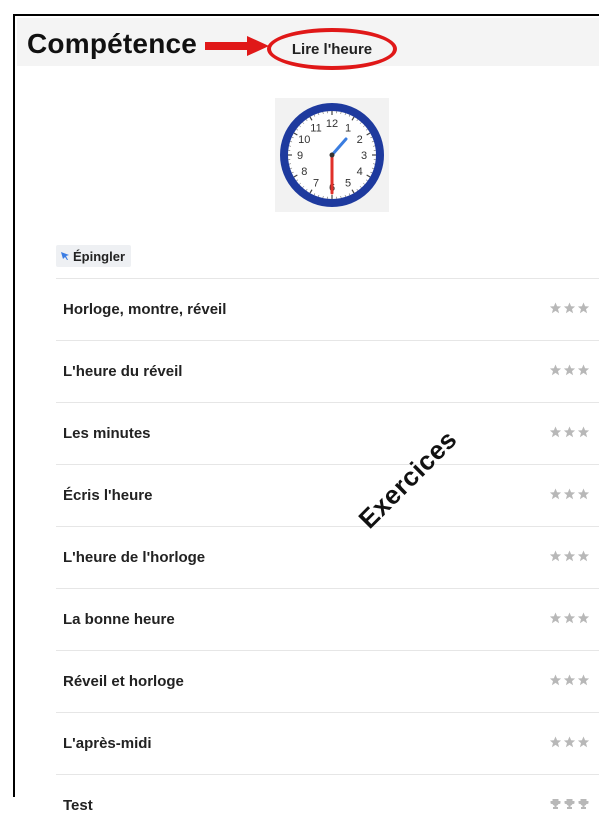  I want to click on clock-icon: 121234567891011, so click(332, 155).